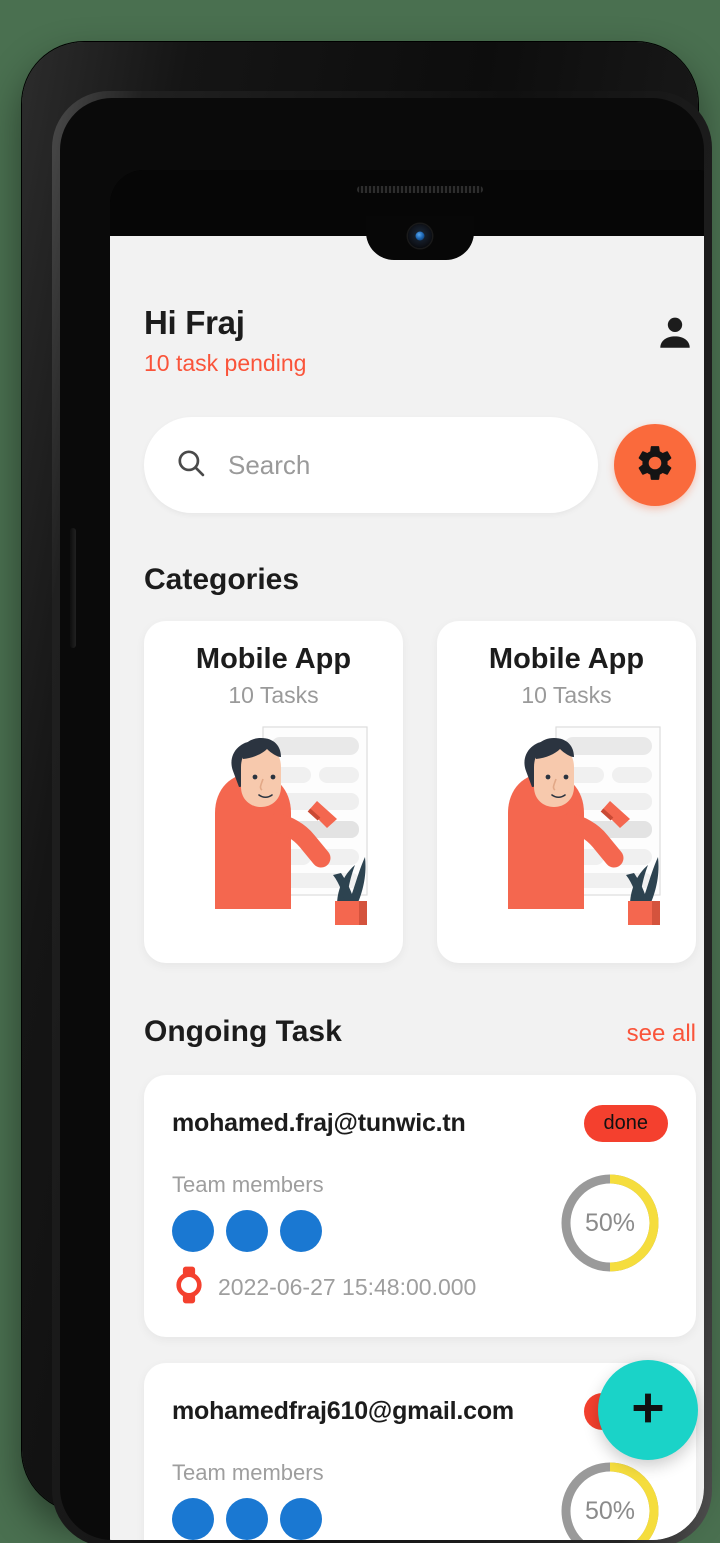  I want to click on person-icon, so click(675, 335).